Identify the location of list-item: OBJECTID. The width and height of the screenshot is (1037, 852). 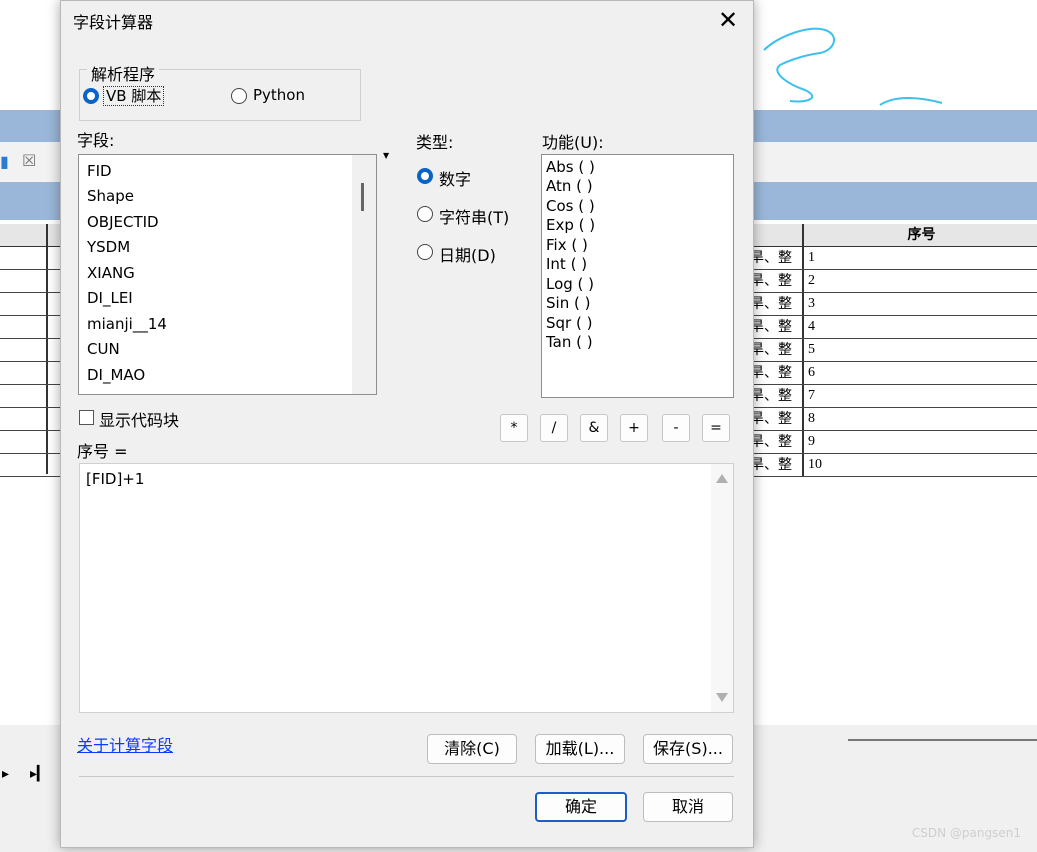
(123, 222).